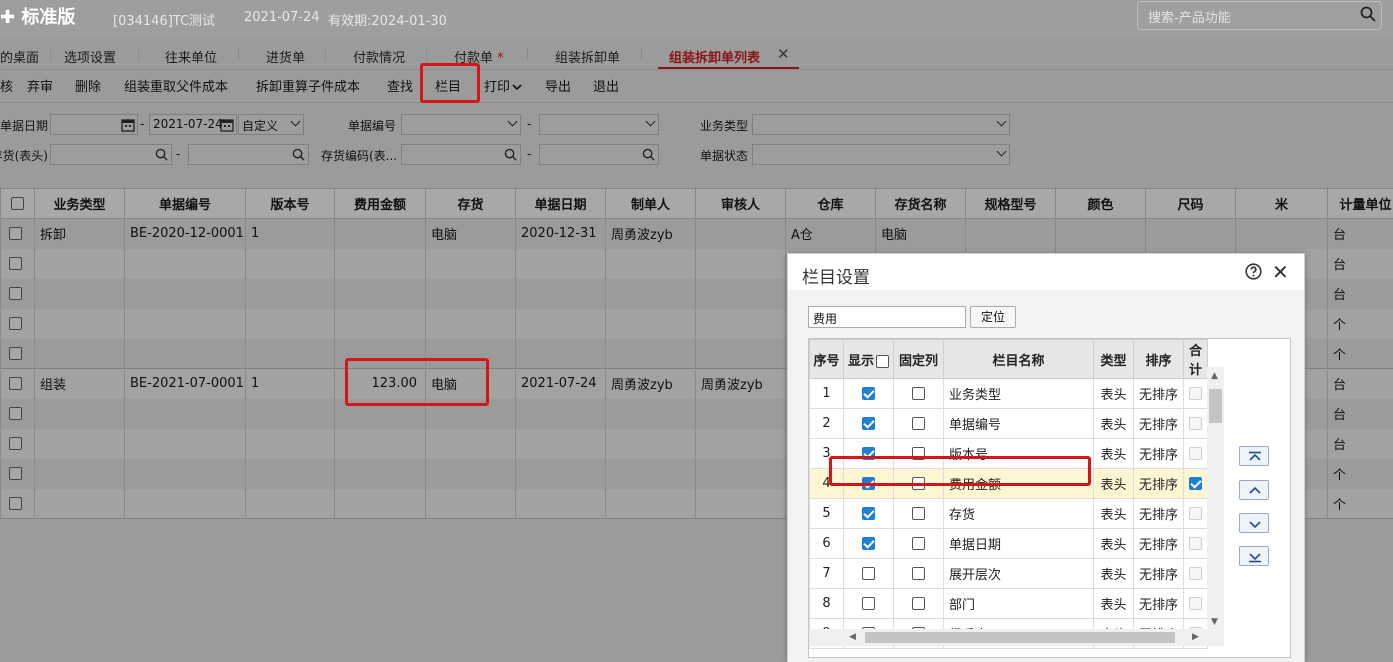  What do you see at coordinates (503, 85) in the screenshot?
I see `print-button: 打印` at bounding box center [503, 85].